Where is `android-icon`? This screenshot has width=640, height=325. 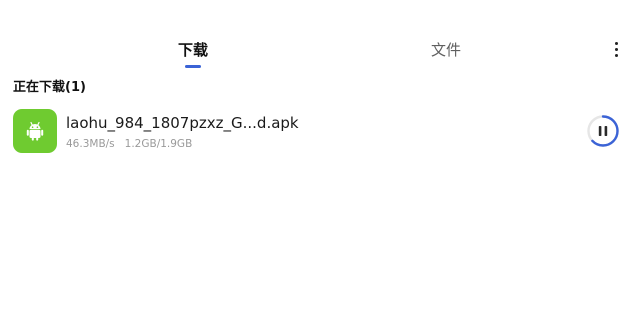
android-icon is located at coordinates (35, 131).